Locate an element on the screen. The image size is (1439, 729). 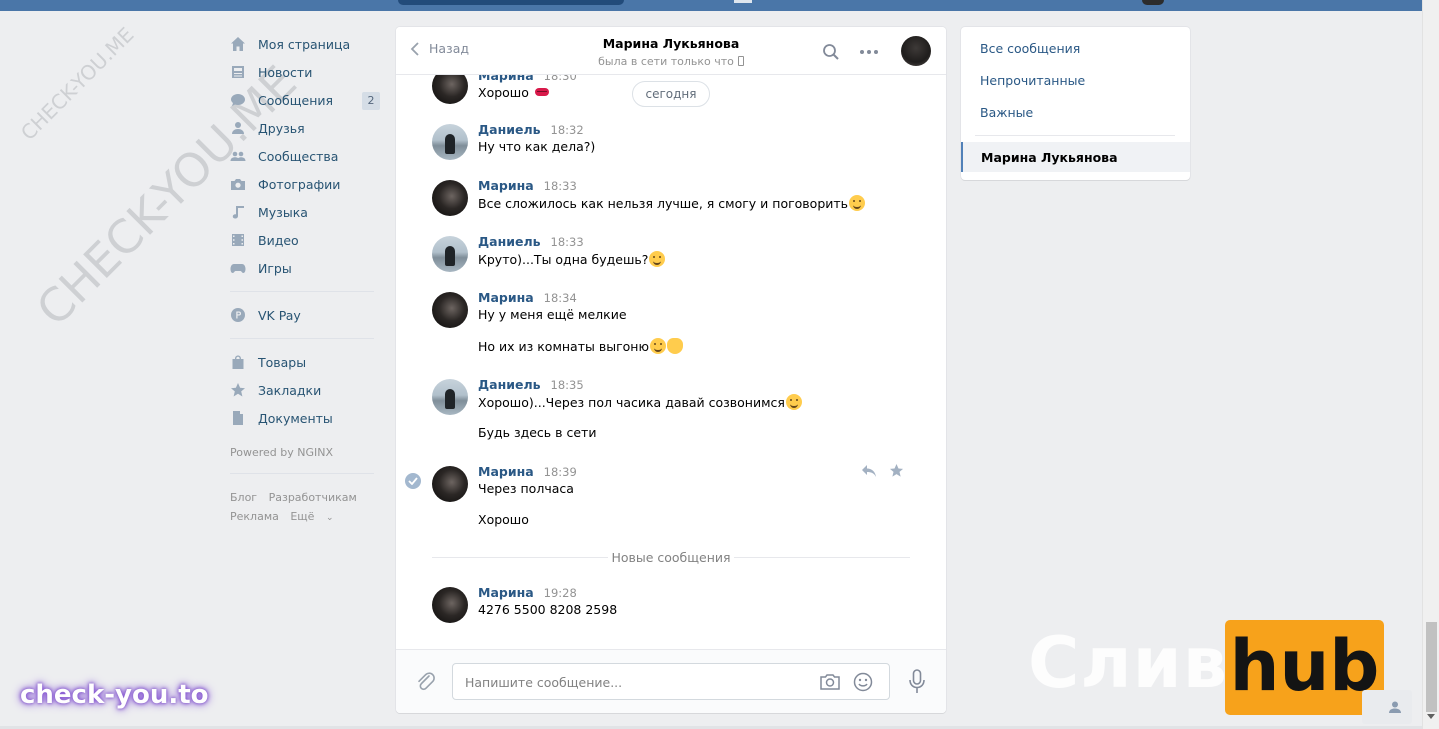
notifications-icon is located at coordinates (743, 1).